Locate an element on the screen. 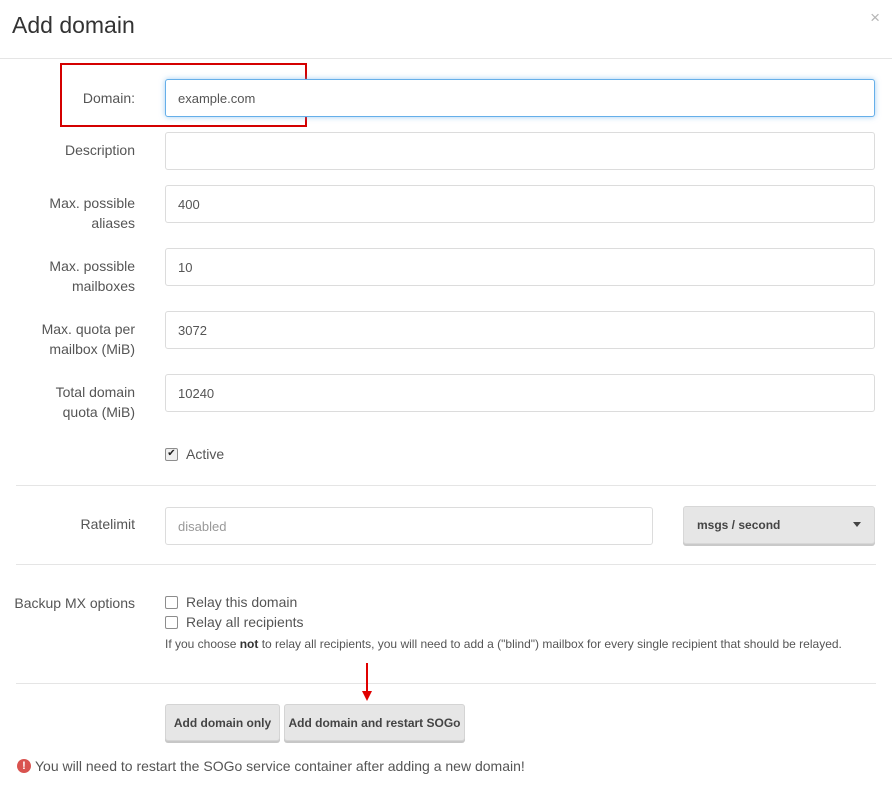 The height and width of the screenshot is (800, 892). total-quota-input is located at coordinates (520, 393).